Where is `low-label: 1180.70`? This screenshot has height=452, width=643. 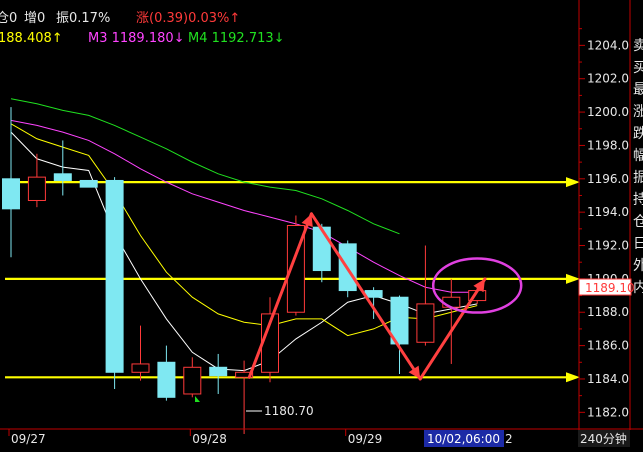 low-label: 1180.70 is located at coordinates (289, 411).